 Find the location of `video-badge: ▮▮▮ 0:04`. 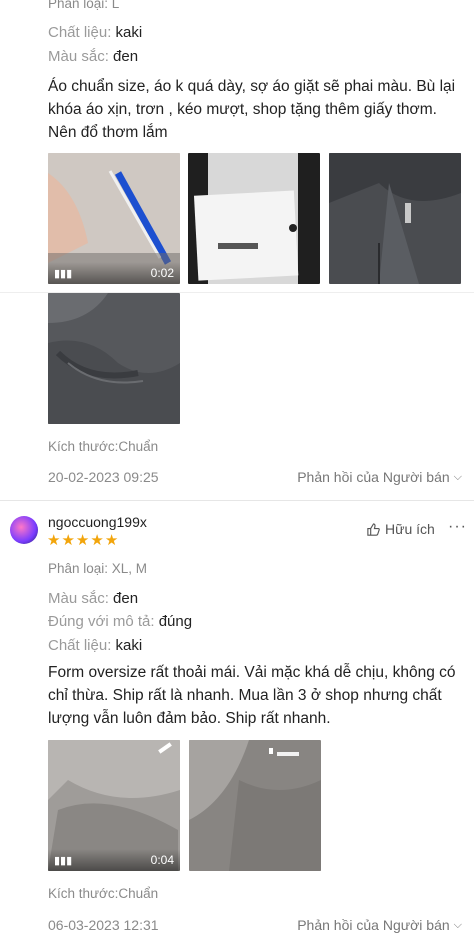

video-badge: ▮▮▮ 0:04 is located at coordinates (114, 860).